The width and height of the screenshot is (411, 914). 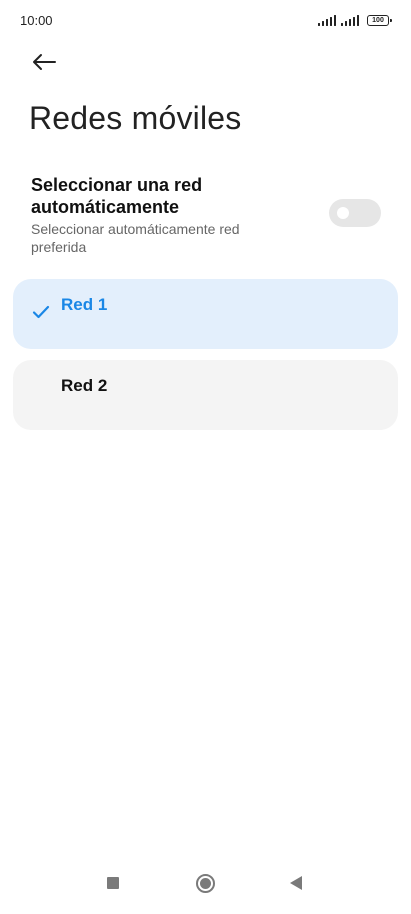 I want to click on page-title: Redes móviles, so click(x=135, y=118).